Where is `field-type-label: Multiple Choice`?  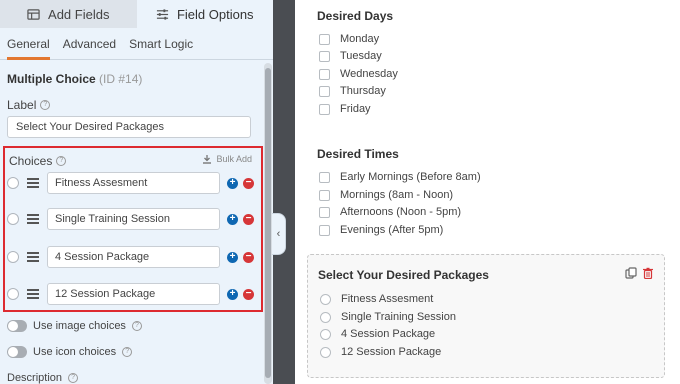
field-type-label: Multiple Choice is located at coordinates (51, 79).